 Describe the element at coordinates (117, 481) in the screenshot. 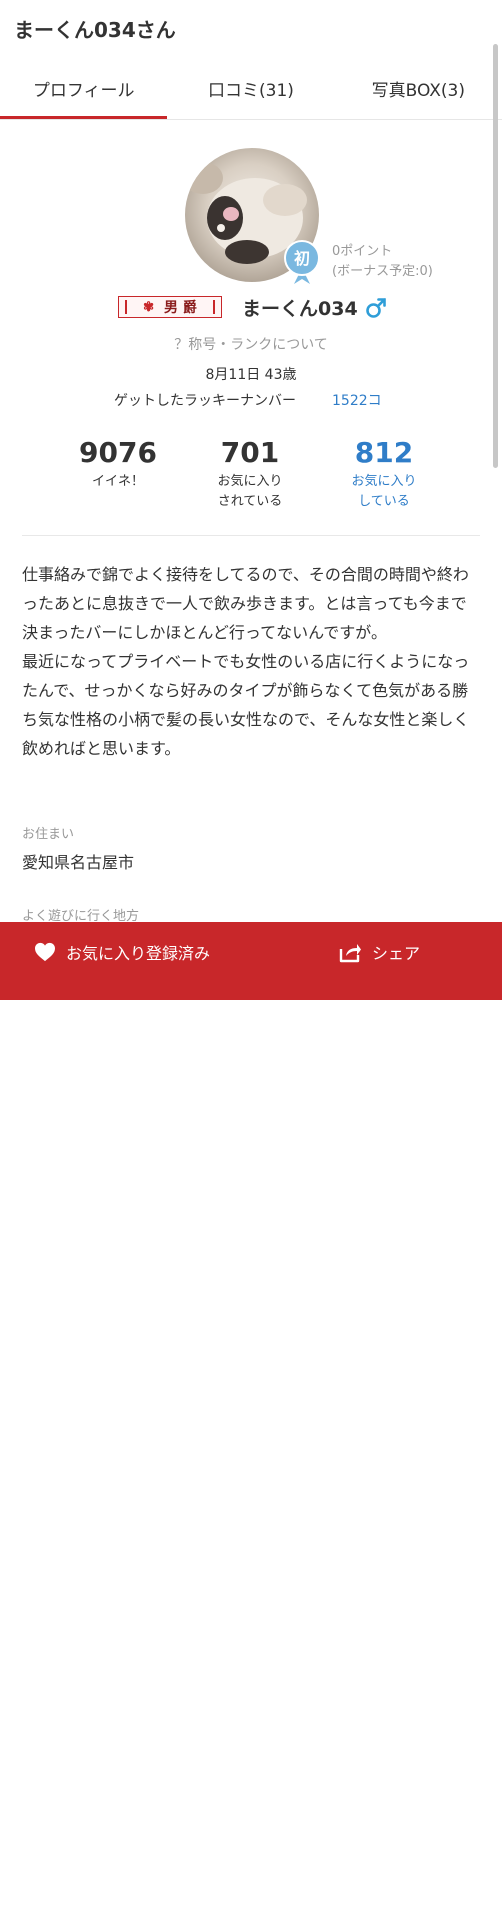

I see `stat-likes-label: イイネ！` at that location.